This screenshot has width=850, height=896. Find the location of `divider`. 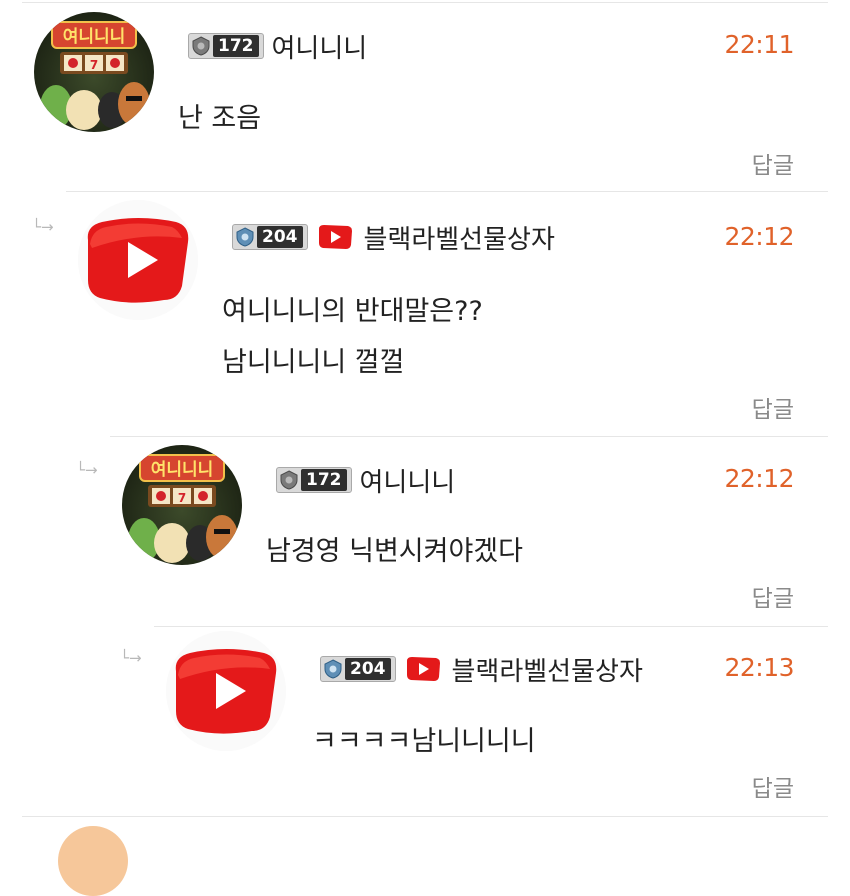

divider is located at coordinates (425, 816).